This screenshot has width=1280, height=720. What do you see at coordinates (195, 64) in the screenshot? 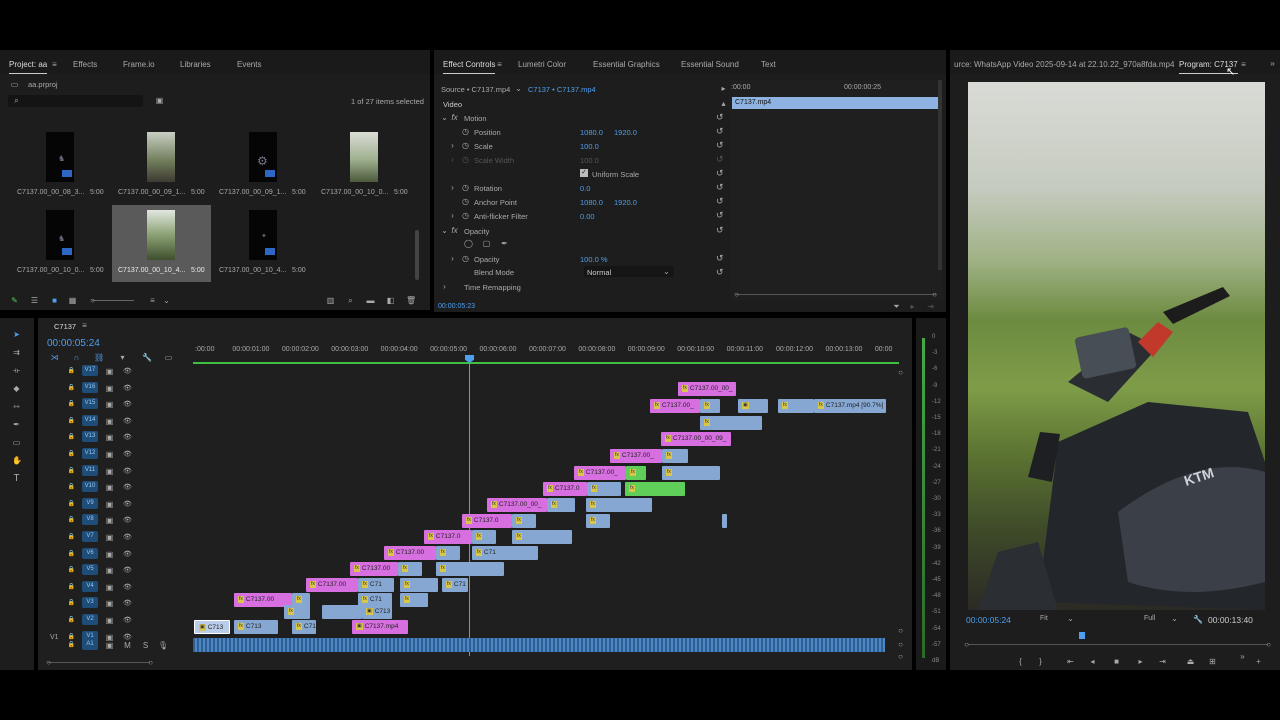
I see `tab-libraries: Libraries` at bounding box center [195, 64].